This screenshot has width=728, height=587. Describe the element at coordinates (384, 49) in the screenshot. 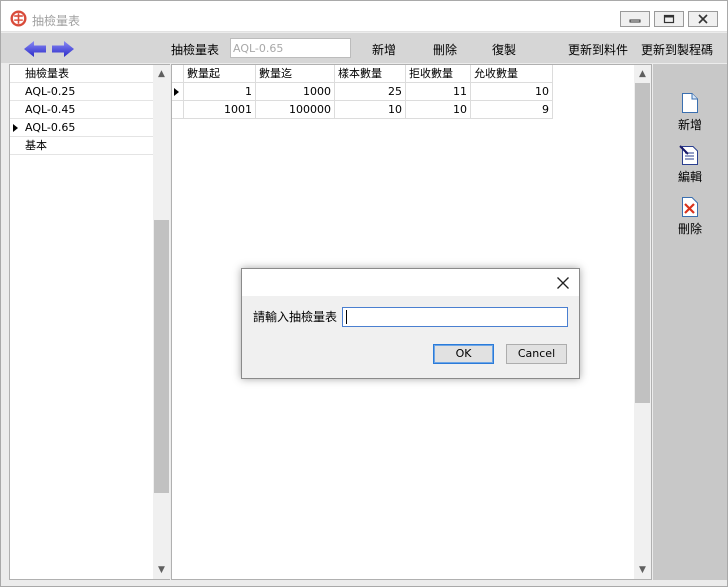

I see `new-button: 新增` at that location.